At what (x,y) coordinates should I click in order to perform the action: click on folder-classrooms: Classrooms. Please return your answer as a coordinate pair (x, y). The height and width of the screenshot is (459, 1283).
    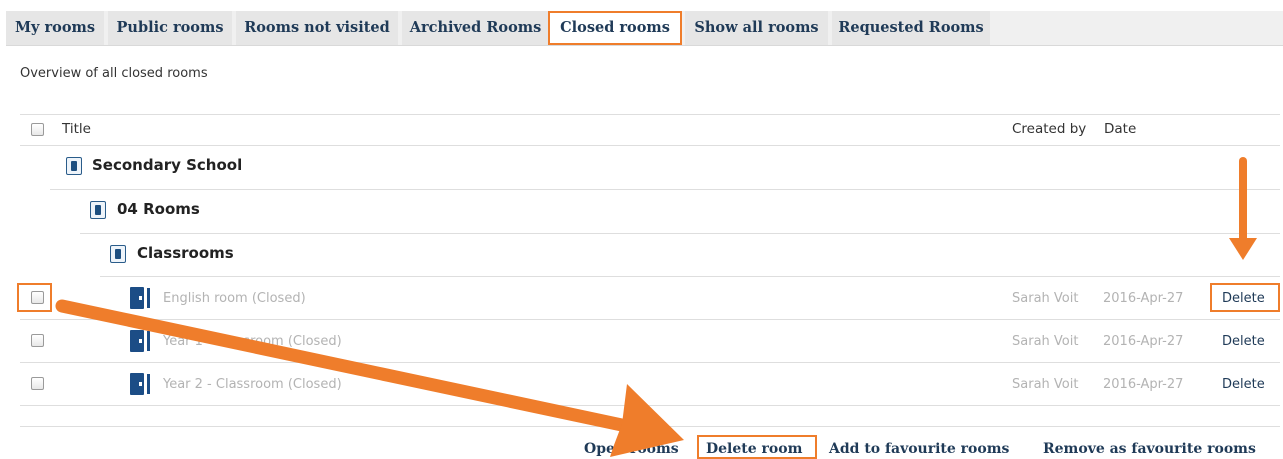
    Looking at the image, I should click on (185, 253).